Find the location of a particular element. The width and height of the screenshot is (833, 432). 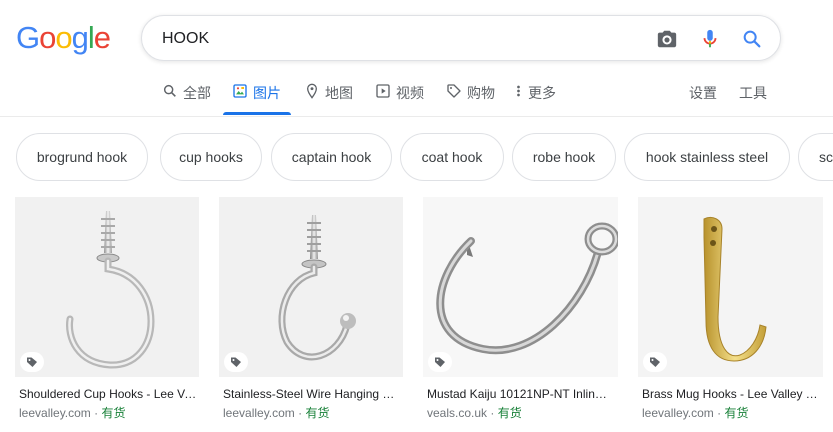

tab-all: 全部 is located at coordinates (186, 99).